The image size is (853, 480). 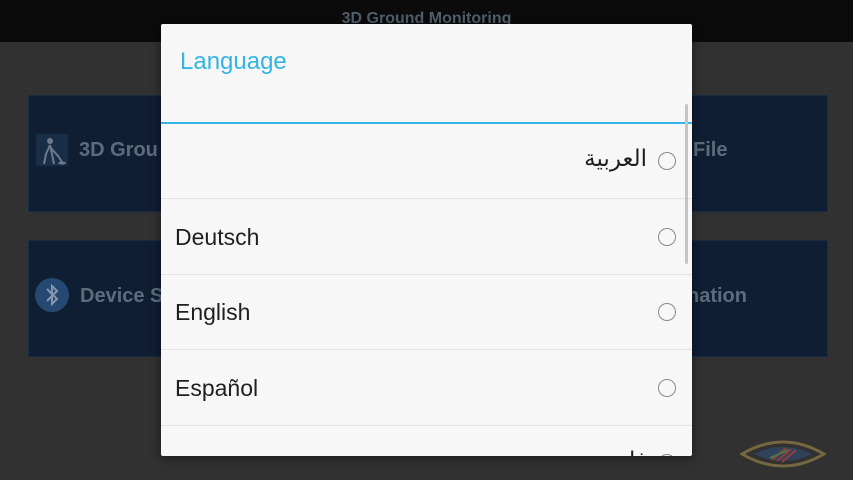 I want to click on language-option-german: Deutsch, so click(x=426, y=237).